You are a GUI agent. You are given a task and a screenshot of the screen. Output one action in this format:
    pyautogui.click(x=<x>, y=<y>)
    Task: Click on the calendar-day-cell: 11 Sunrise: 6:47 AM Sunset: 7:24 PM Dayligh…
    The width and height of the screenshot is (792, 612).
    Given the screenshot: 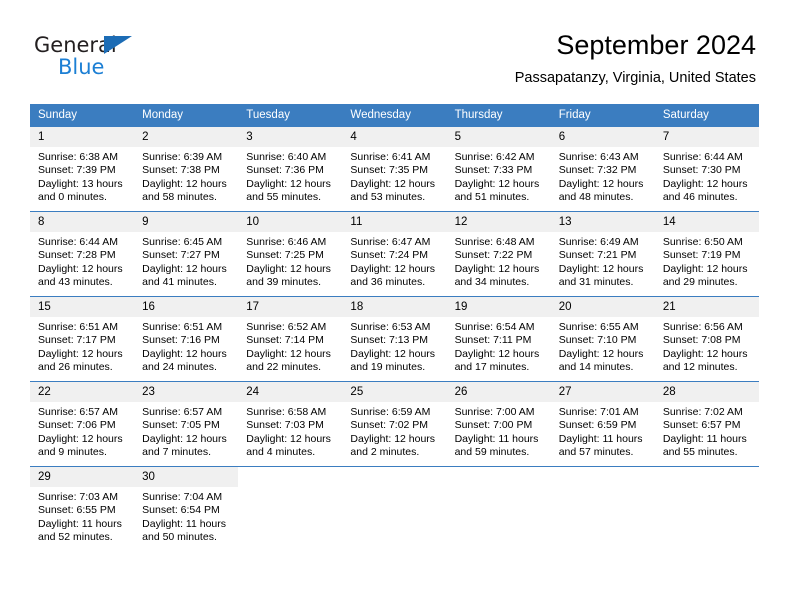 What is the action you would take?
    pyautogui.click(x=394, y=254)
    